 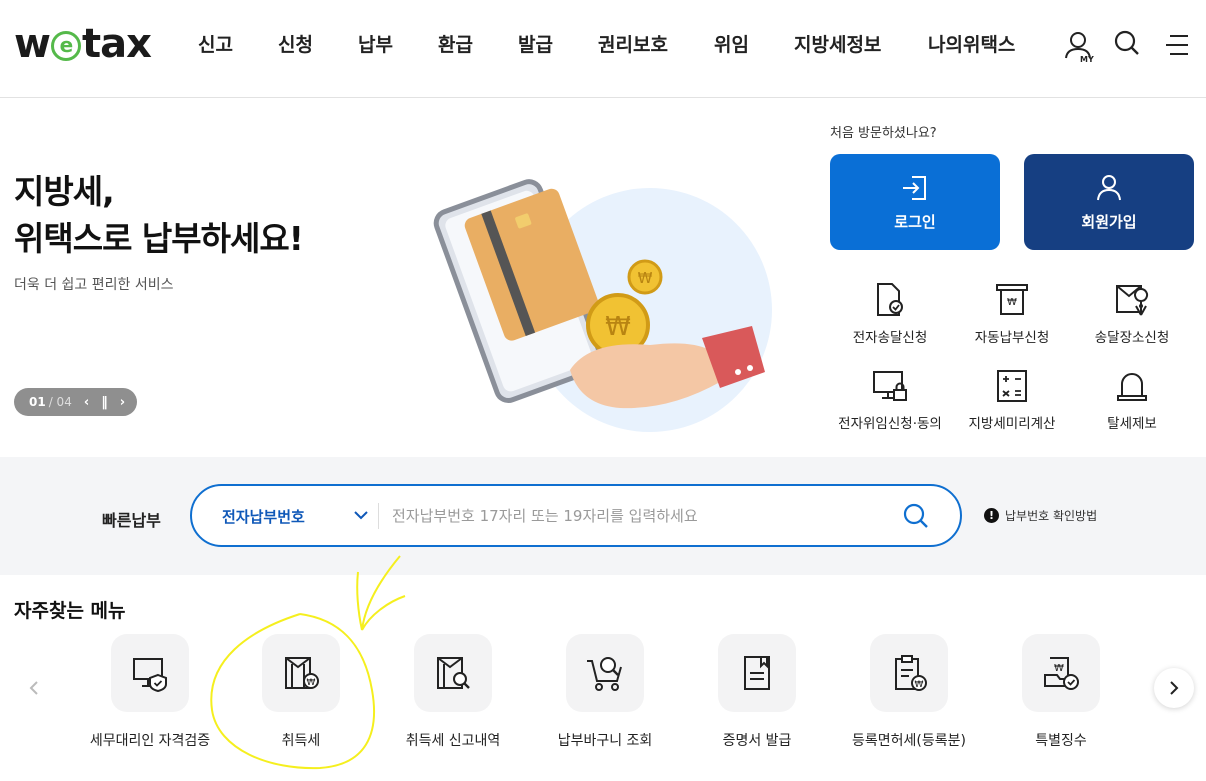 What do you see at coordinates (605, 741) in the screenshot?
I see `menu-item-label: 납부바구니 조회` at bounding box center [605, 741].